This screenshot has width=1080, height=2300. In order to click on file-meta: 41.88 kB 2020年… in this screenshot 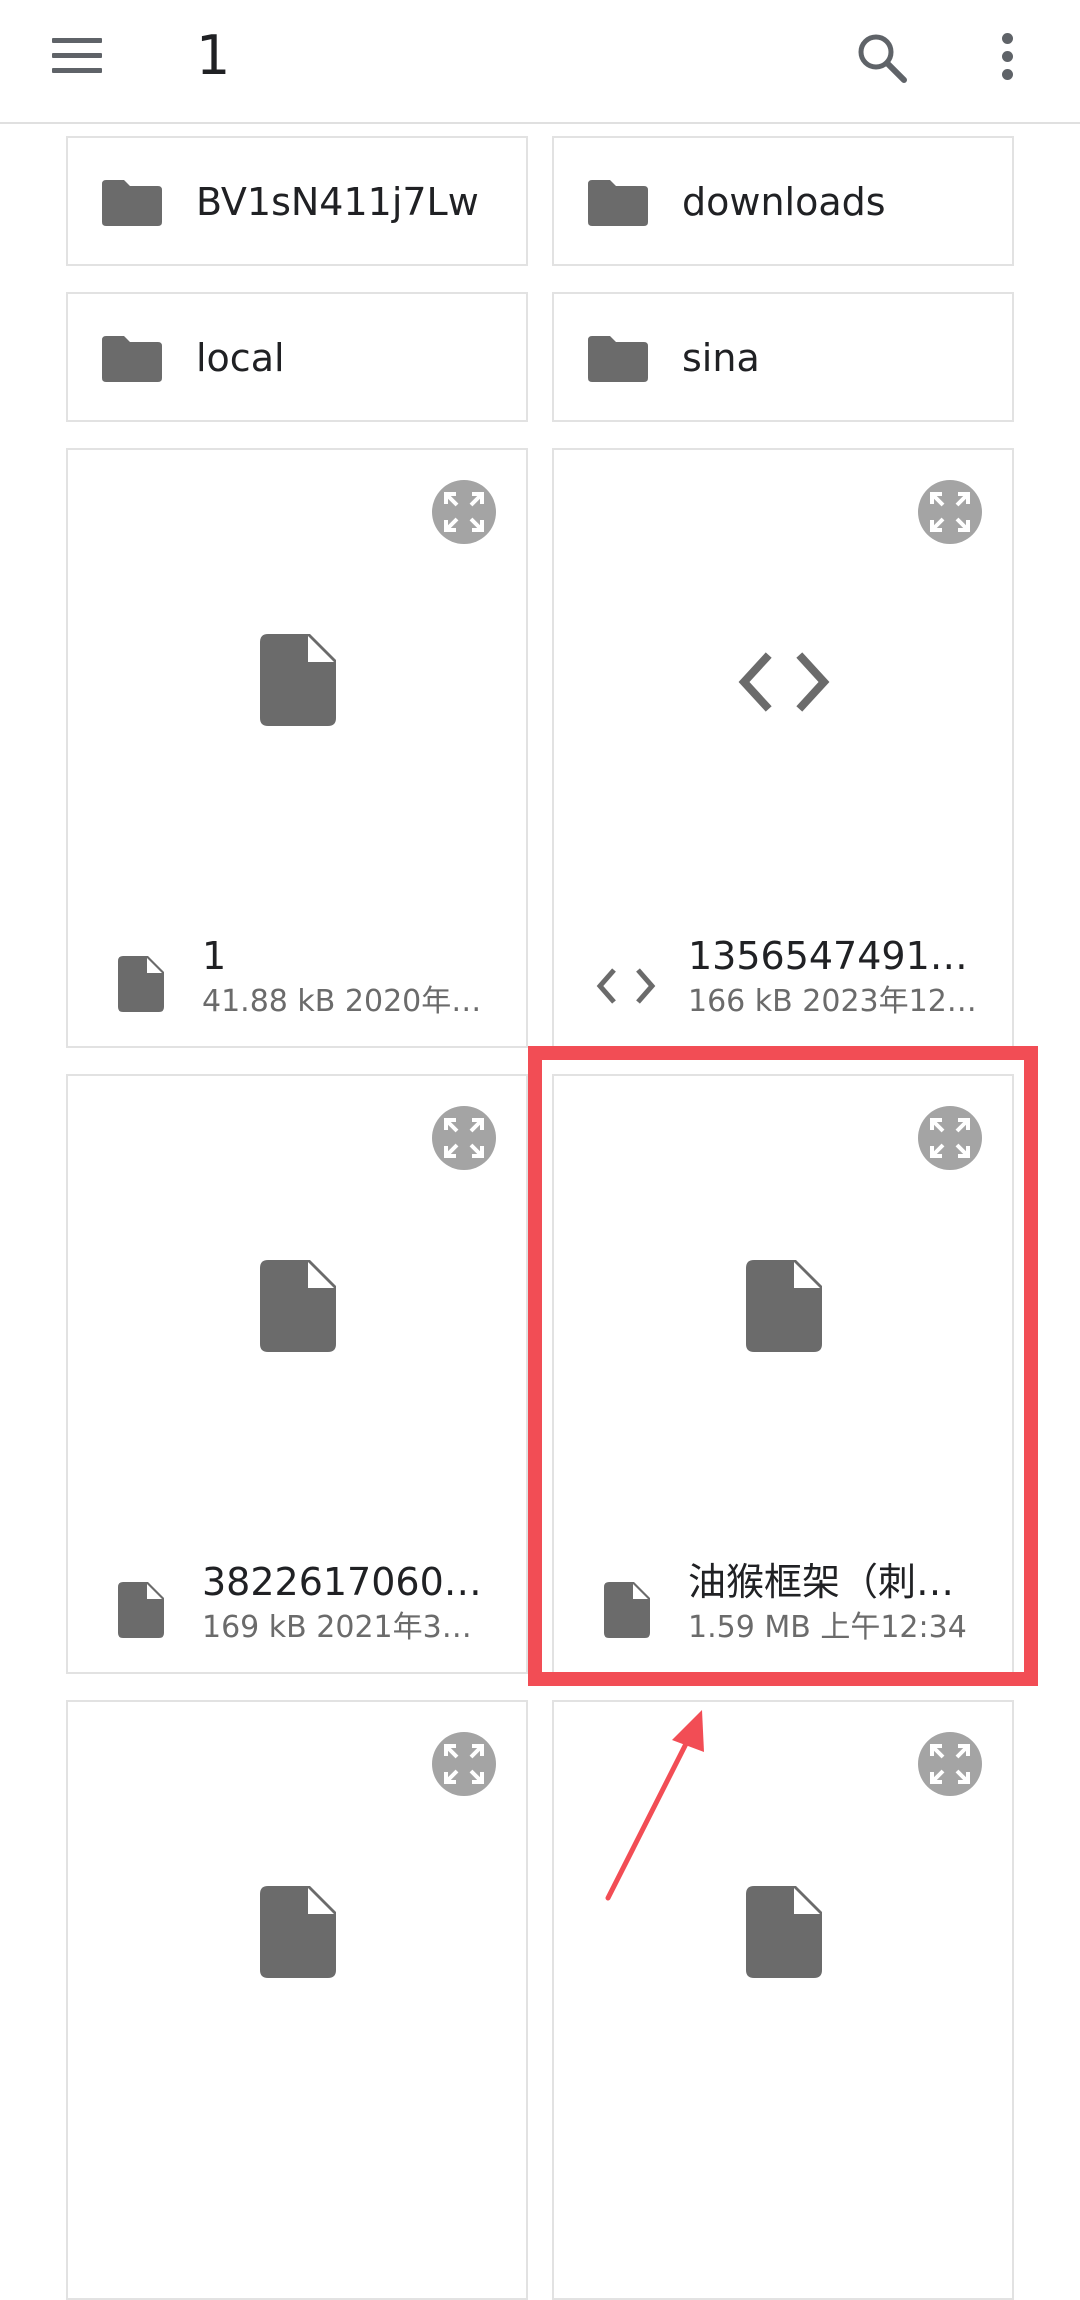, I will do `click(342, 1001)`.